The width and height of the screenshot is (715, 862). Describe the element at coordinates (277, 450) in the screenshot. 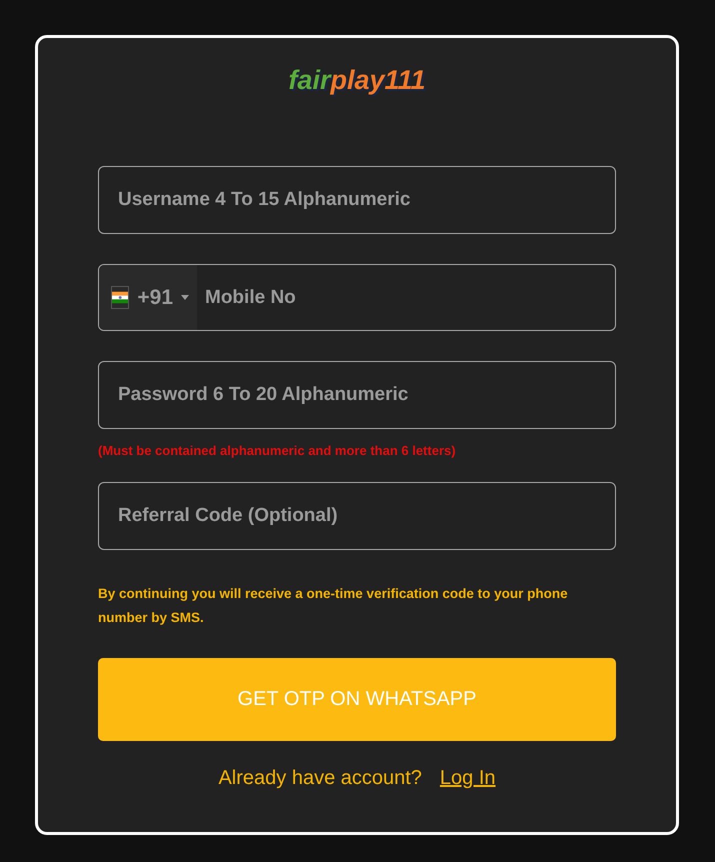

I see `validation-hint: (Must be contained alphanumeric and more than 6 letters)` at that location.